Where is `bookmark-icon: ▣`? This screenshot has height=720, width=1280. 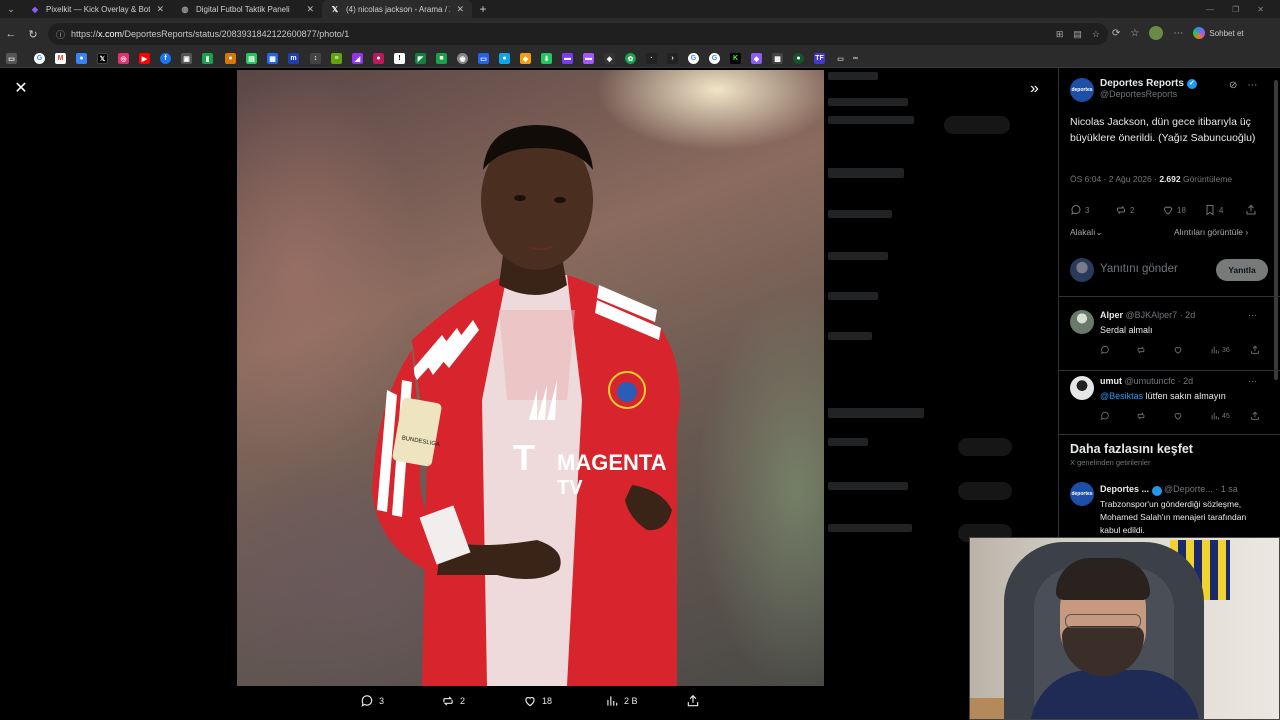 bookmark-icon: ▣ is located at coordinates (186, 58).